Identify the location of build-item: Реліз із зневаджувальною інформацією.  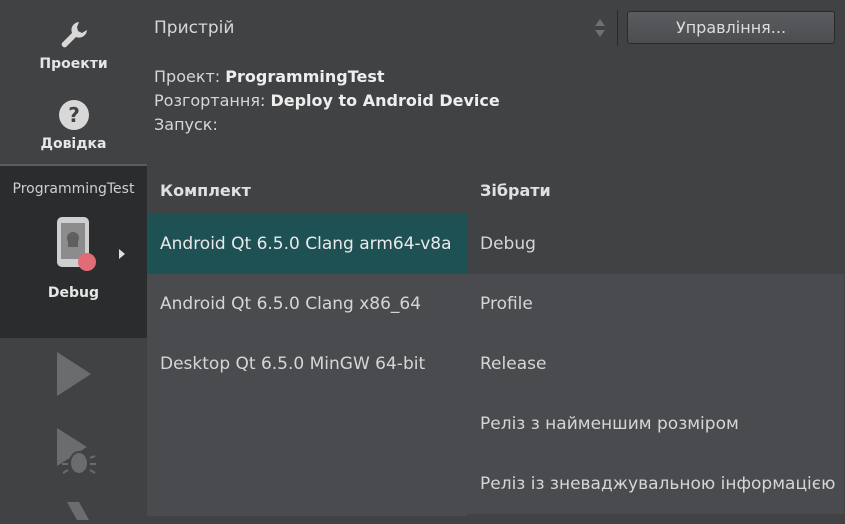
(655, 484).